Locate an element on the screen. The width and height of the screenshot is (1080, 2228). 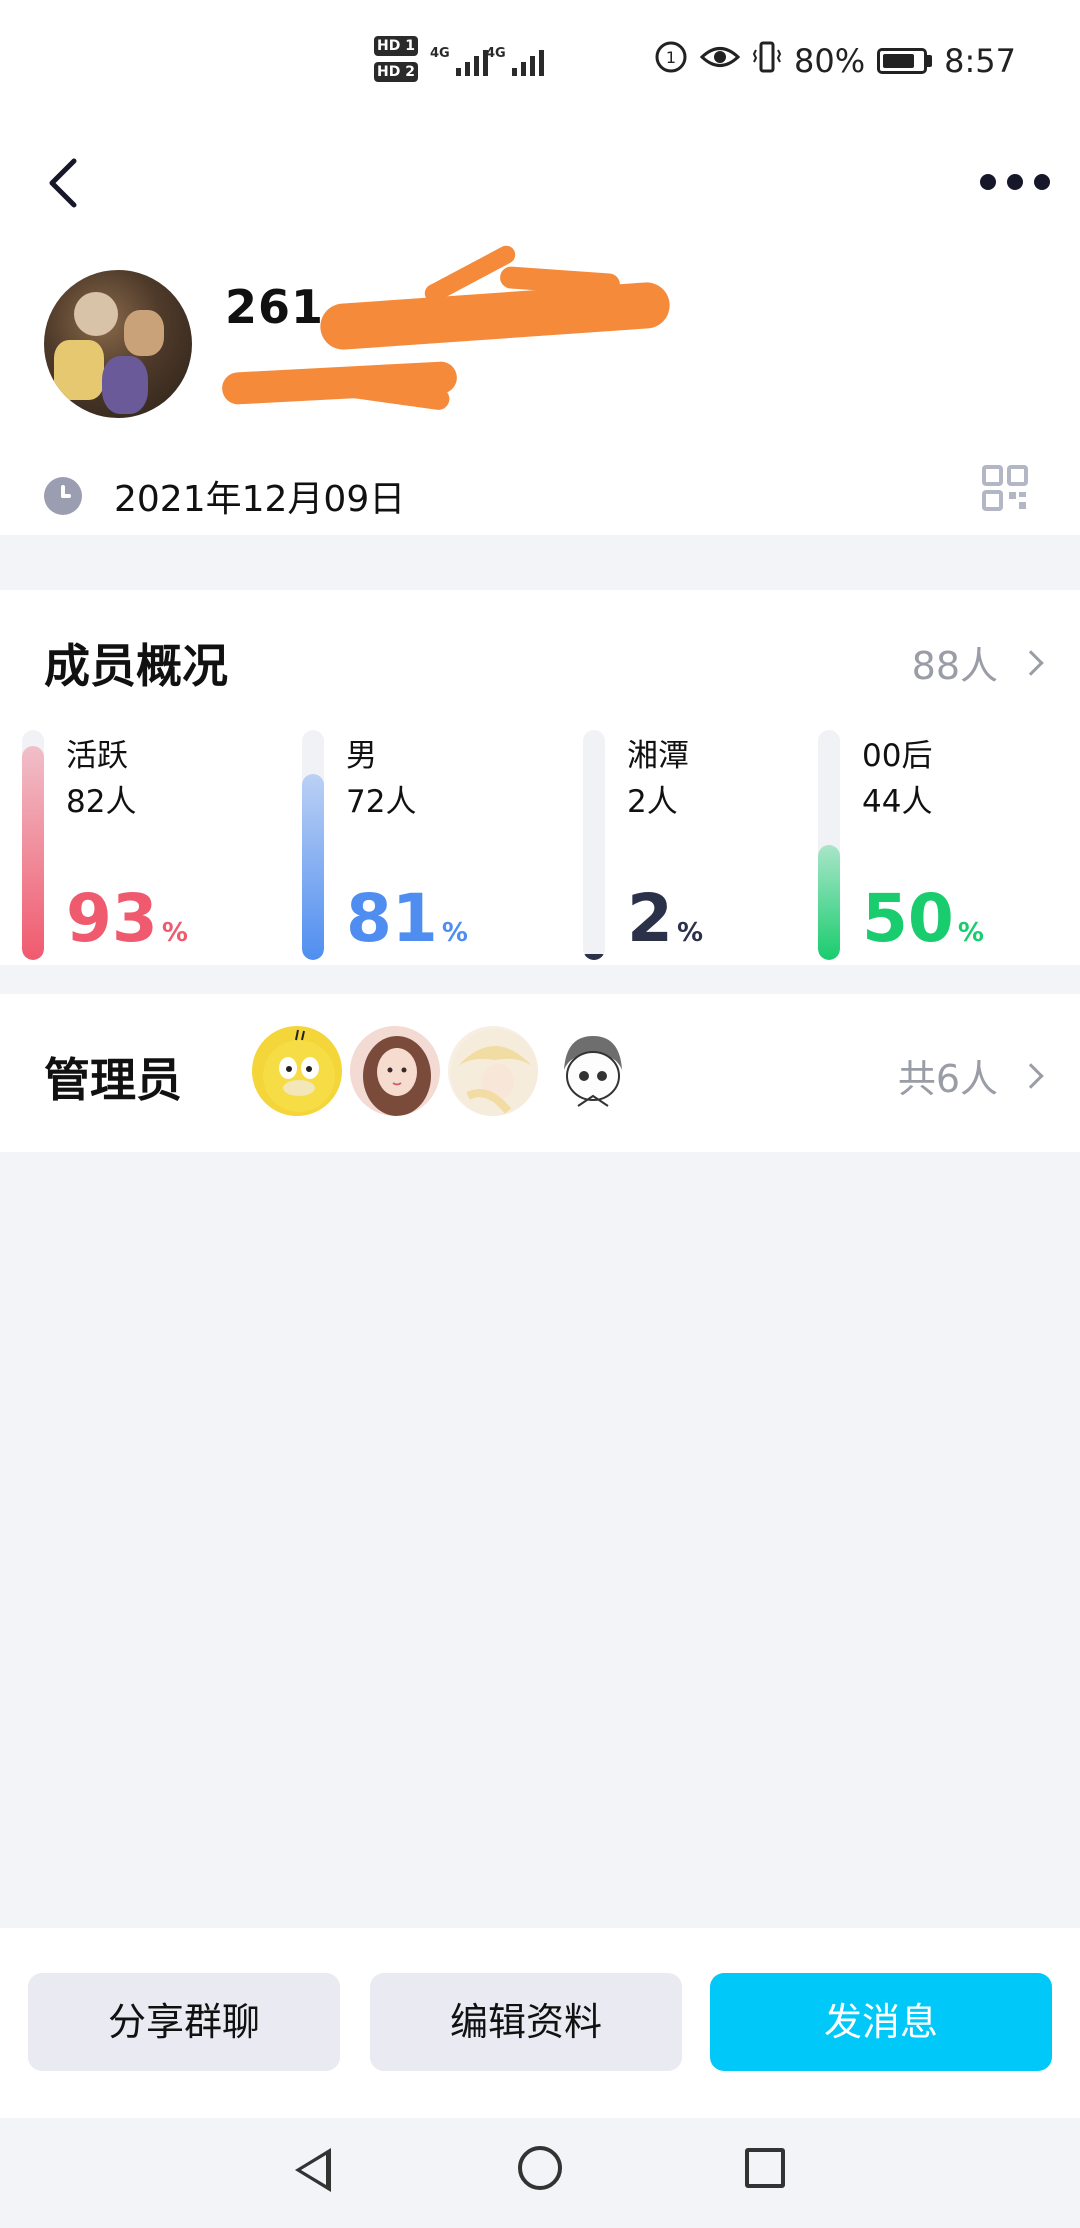
stat-label: 活跃 is located at coordinates (97, 756).